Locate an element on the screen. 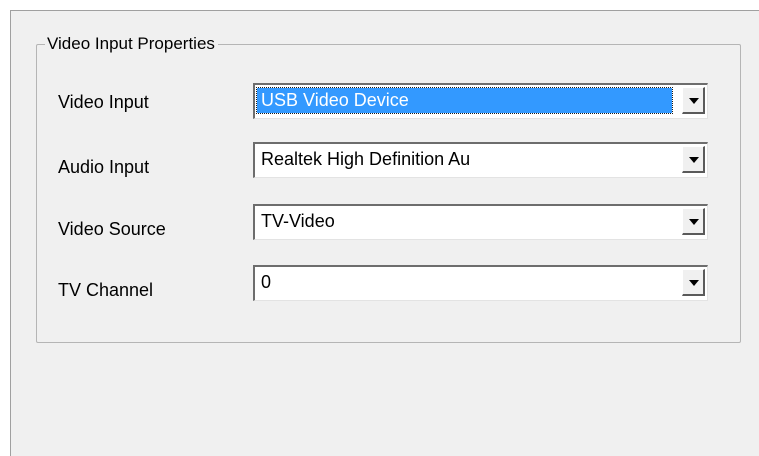 This screenshot has height=456, width=759. tv-channel-dropdown: 0 is located at coordinates (480, 283).